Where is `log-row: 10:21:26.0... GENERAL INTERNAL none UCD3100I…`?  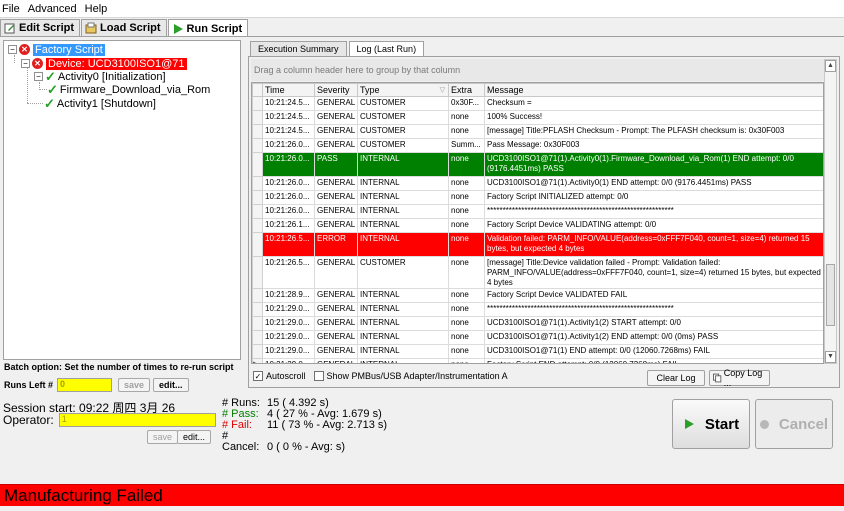
log-row: 10:21:26.0... GENERAL INTERNAL none UCD3100I… is located at coordinates (537, 183).